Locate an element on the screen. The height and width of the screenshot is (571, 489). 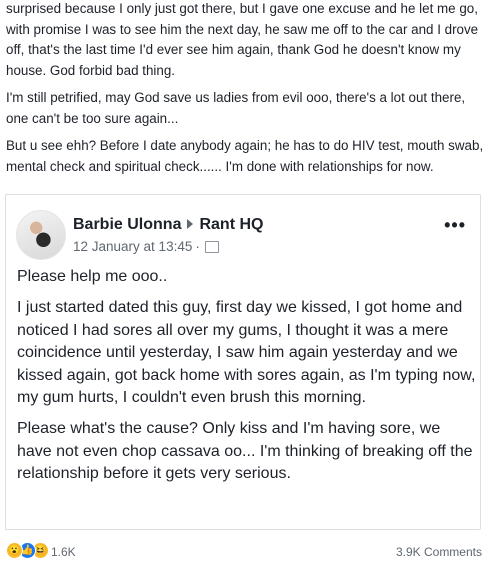
shared-paragraph: Please help me ooo.. is located at coordinates (92, 276).